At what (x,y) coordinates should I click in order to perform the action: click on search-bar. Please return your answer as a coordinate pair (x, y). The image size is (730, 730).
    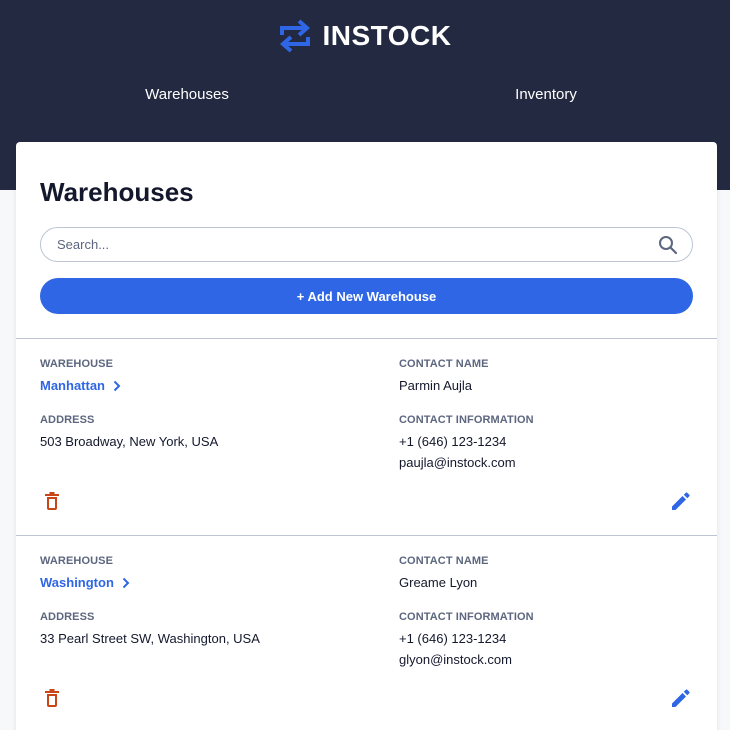
    Looking at the image, I should click on (366, 244).